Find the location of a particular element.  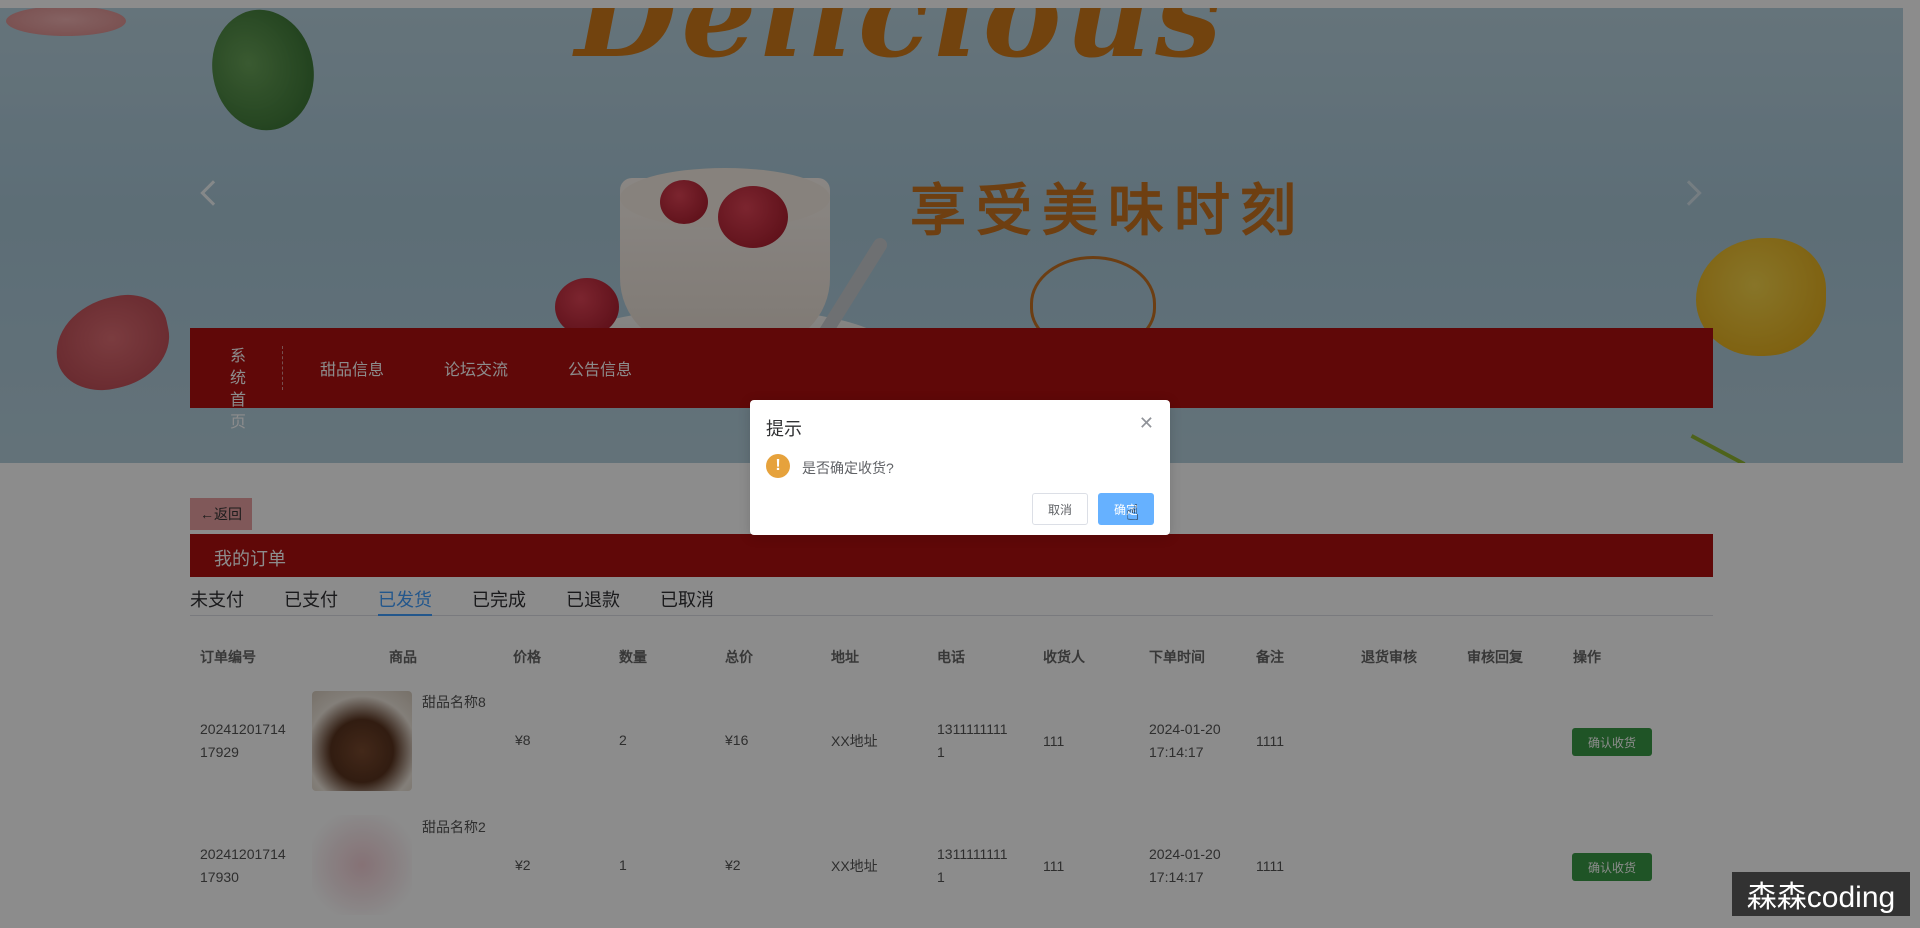

dialog-message: 是否确定收货? is located at coordinates (848, 468).